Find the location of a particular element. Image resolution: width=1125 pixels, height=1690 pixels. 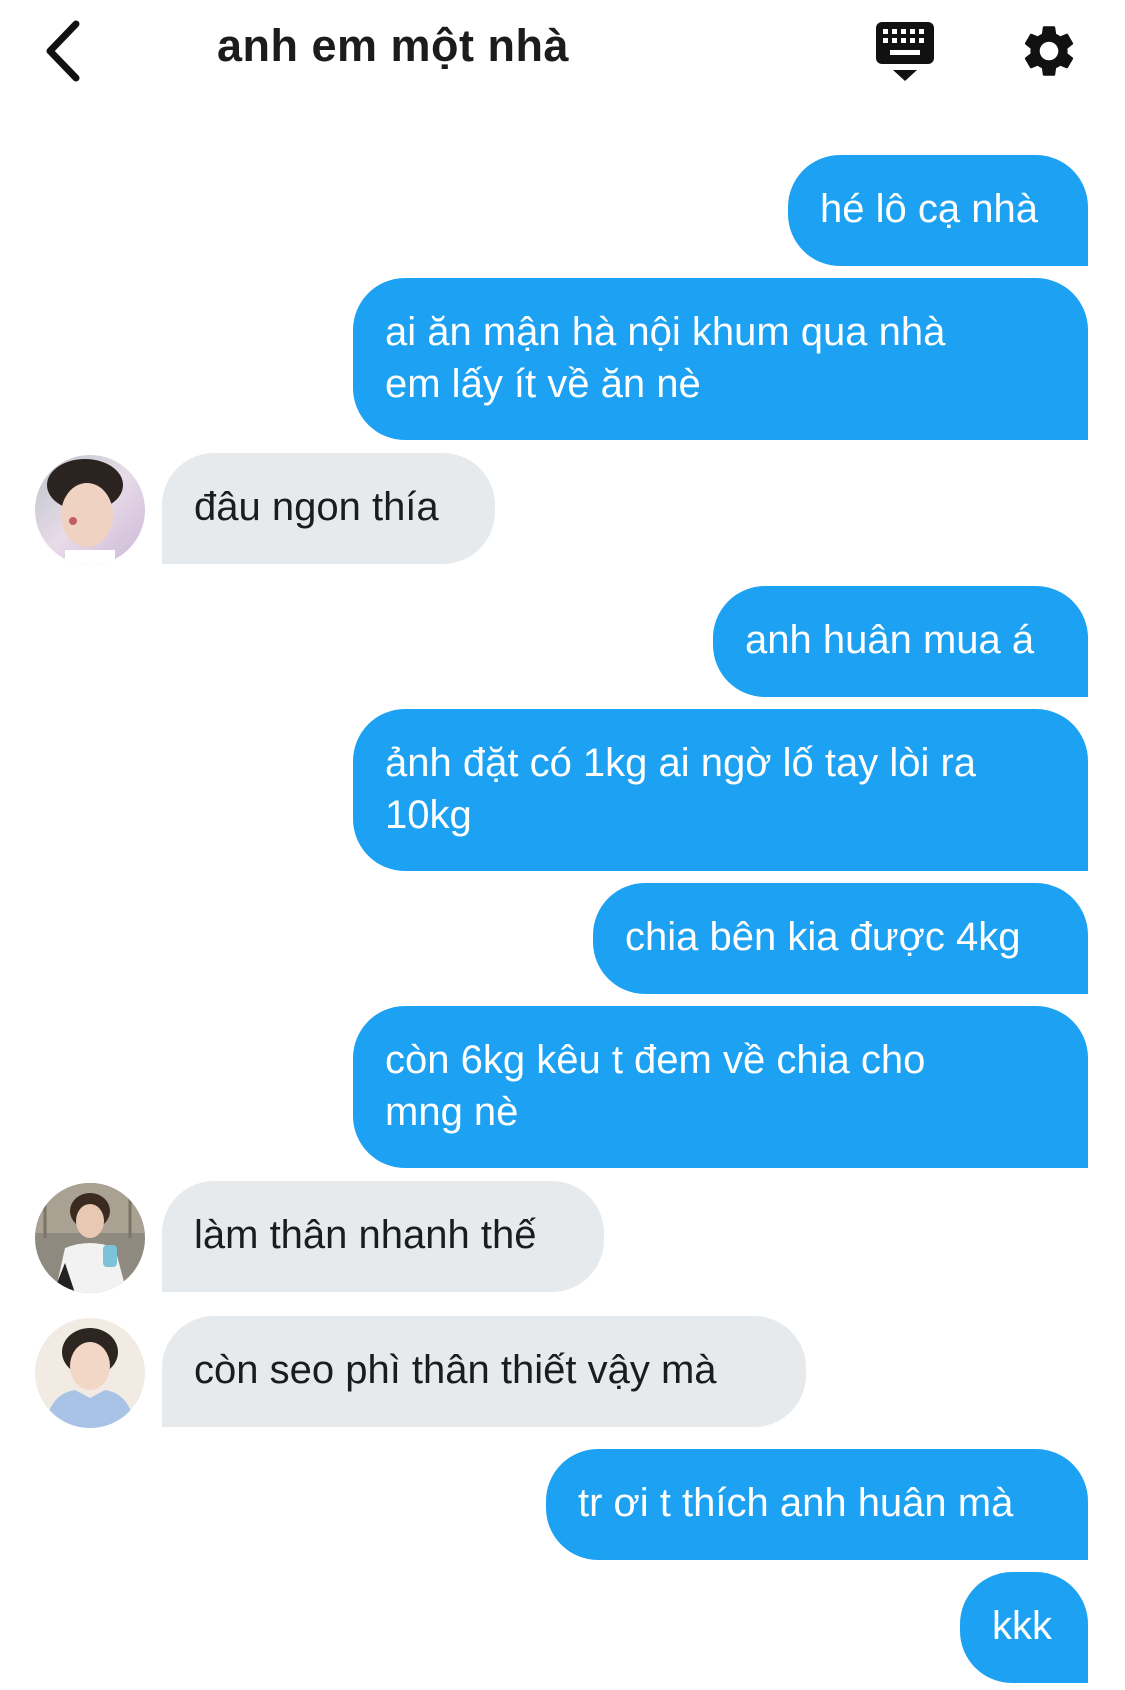

page-title: anh em một nhà is located at coordinates (393, 45).